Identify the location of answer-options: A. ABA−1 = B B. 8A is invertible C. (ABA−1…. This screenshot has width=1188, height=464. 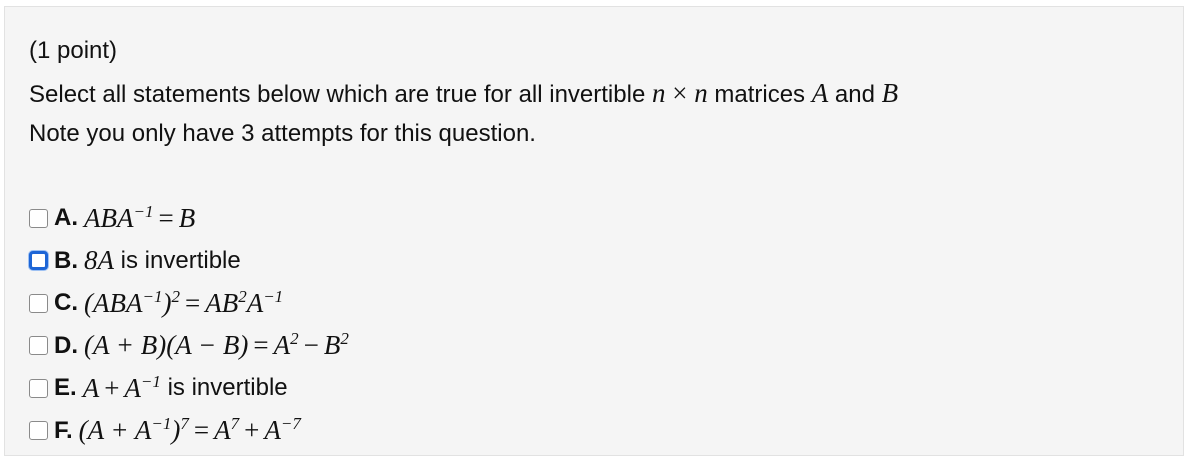
(189, 324).